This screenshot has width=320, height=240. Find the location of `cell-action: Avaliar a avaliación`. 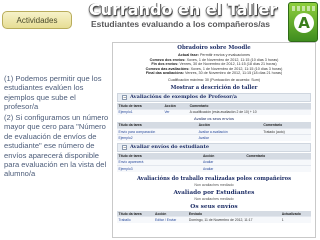

cell-action: Avaliar a avaliación is located at coordinates (229, 131).